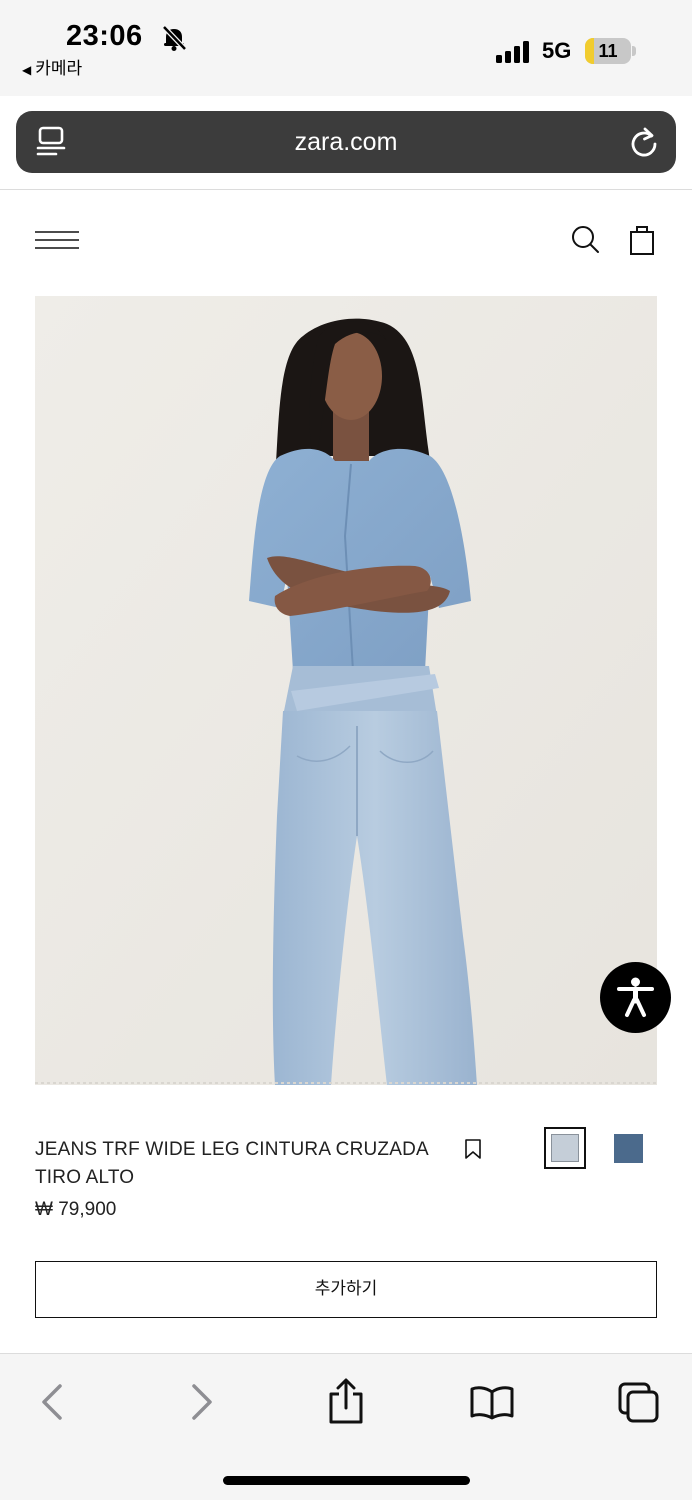 The height and width of the screenshot is (1500, 692). What do you see at coordinates (232, 1149) in the screenshot?
I see `product-name-line-1: JEANS TRF WIDE LEG CINTURA CRUZADA` at bounding box center [232, 1149].